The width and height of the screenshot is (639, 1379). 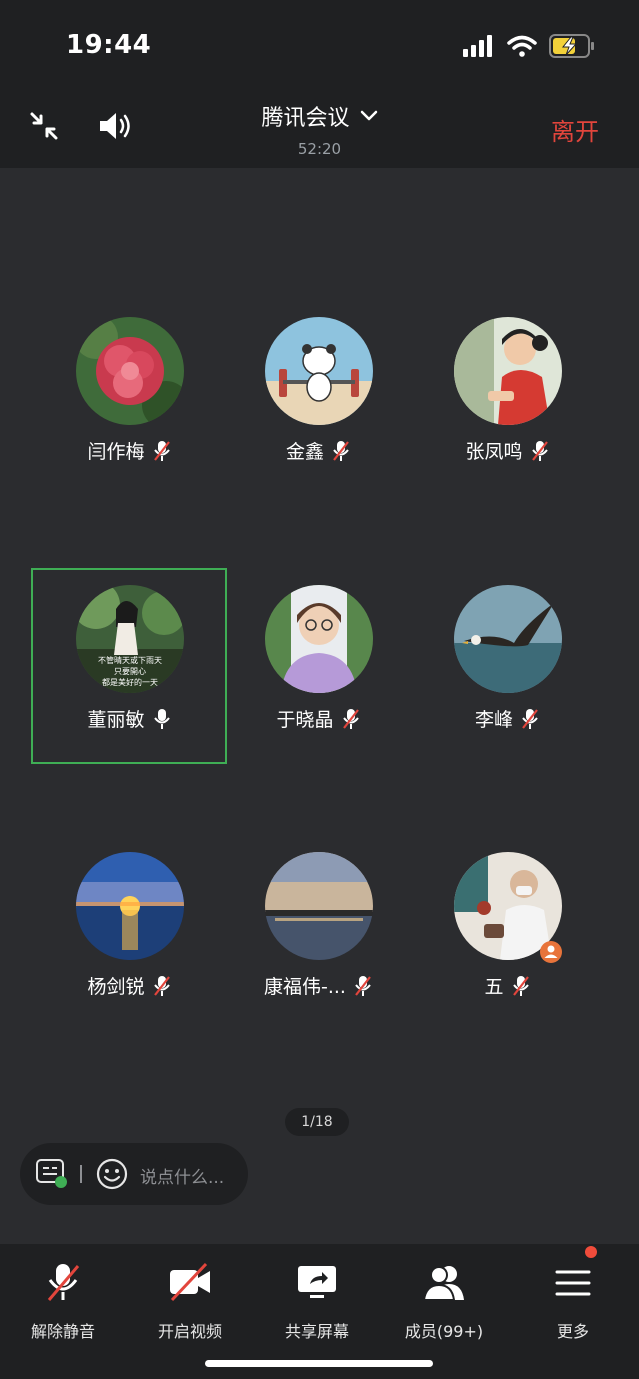 What do you see at coordinates (575, 129) in the screenshot?
I see `leave-button: 离开` at bounding box center [575, 129].